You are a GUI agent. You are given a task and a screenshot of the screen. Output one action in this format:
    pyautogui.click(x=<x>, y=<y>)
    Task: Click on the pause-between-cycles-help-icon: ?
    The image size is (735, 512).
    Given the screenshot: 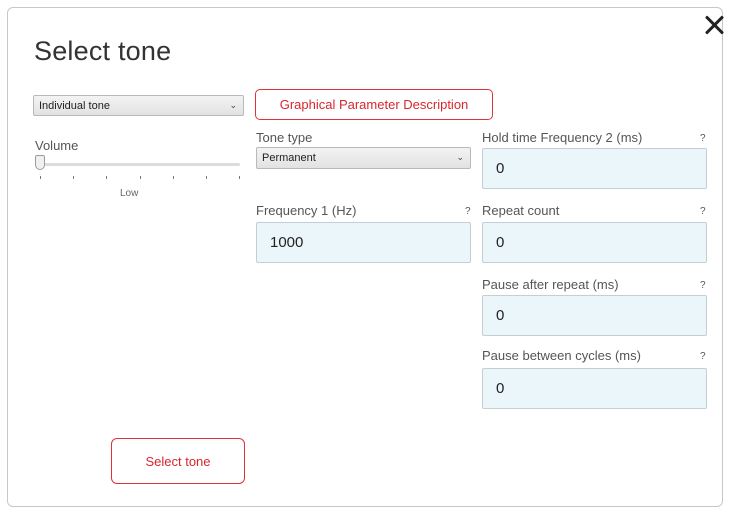 What is the action you would take?
    pyautogui.click(x=703, y=356)
    